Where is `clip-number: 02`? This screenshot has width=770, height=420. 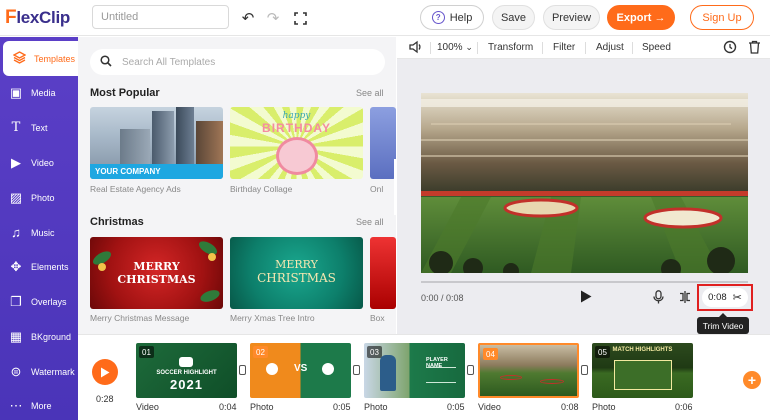 clip-number: 02 is located at coordinates (260, 352).